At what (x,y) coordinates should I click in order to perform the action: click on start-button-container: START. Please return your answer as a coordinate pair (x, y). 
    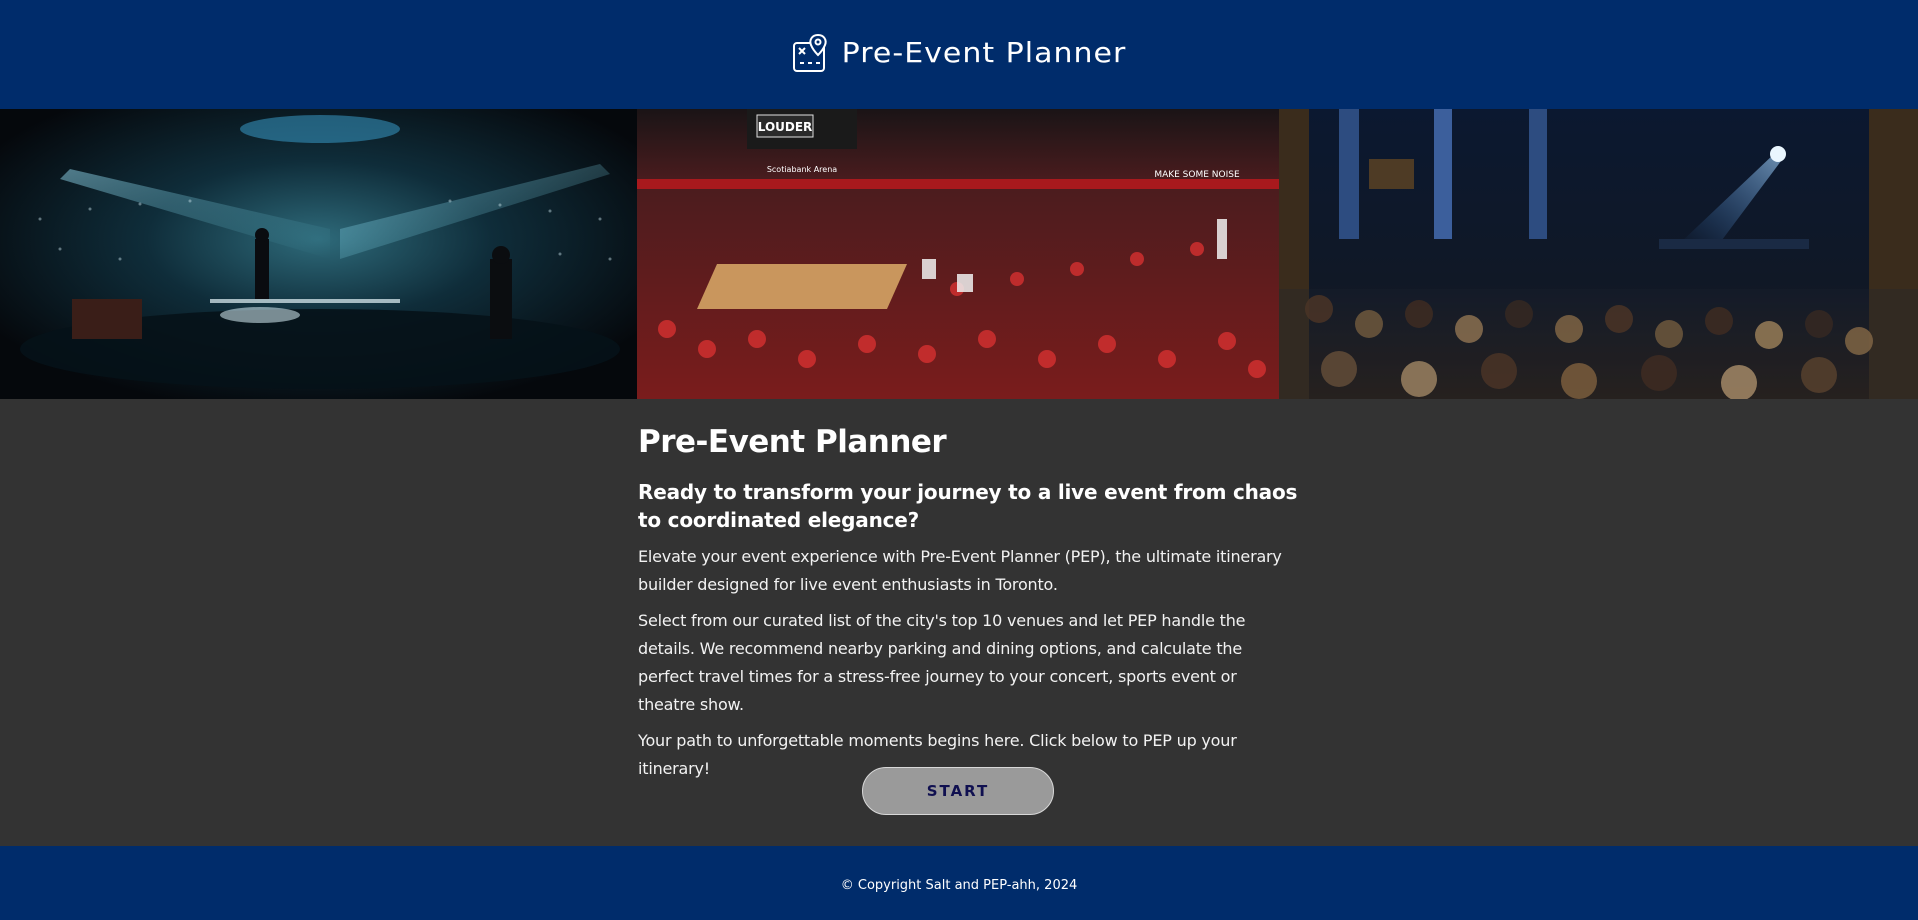
    Looking at the image, I should click on (958, 791).